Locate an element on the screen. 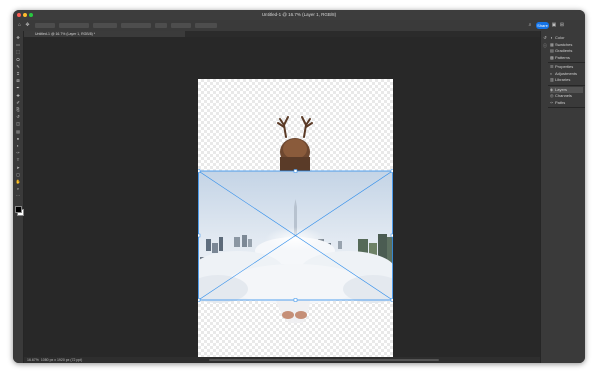 Image resolution: width=600 pixels, height=382 pixels. panel-tab-label: Adjustments is located at coordinates (566, 73).